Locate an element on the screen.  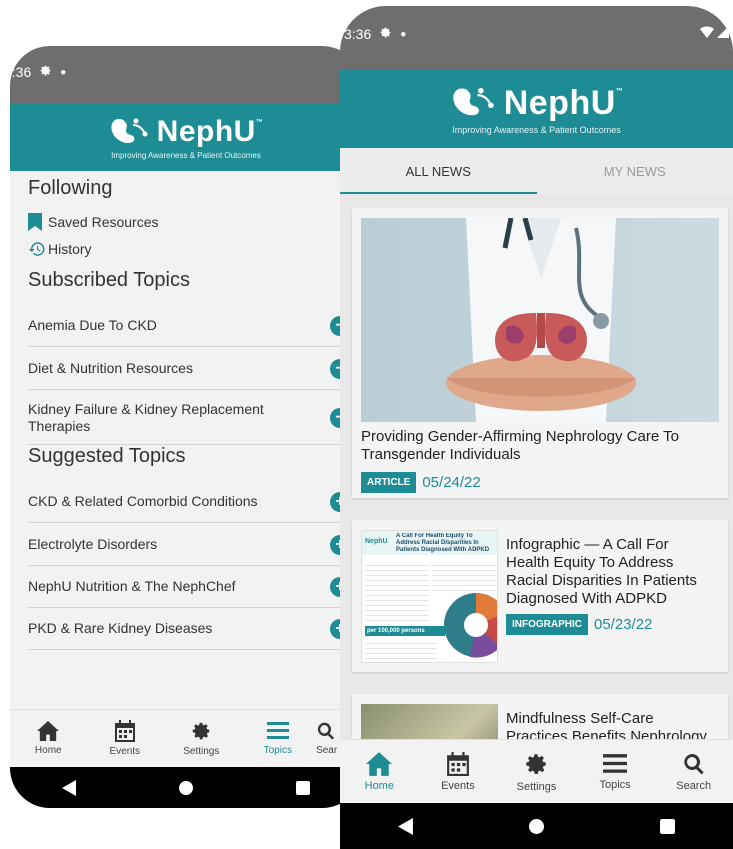
following-title: Following is located at coordinates (70, 188).